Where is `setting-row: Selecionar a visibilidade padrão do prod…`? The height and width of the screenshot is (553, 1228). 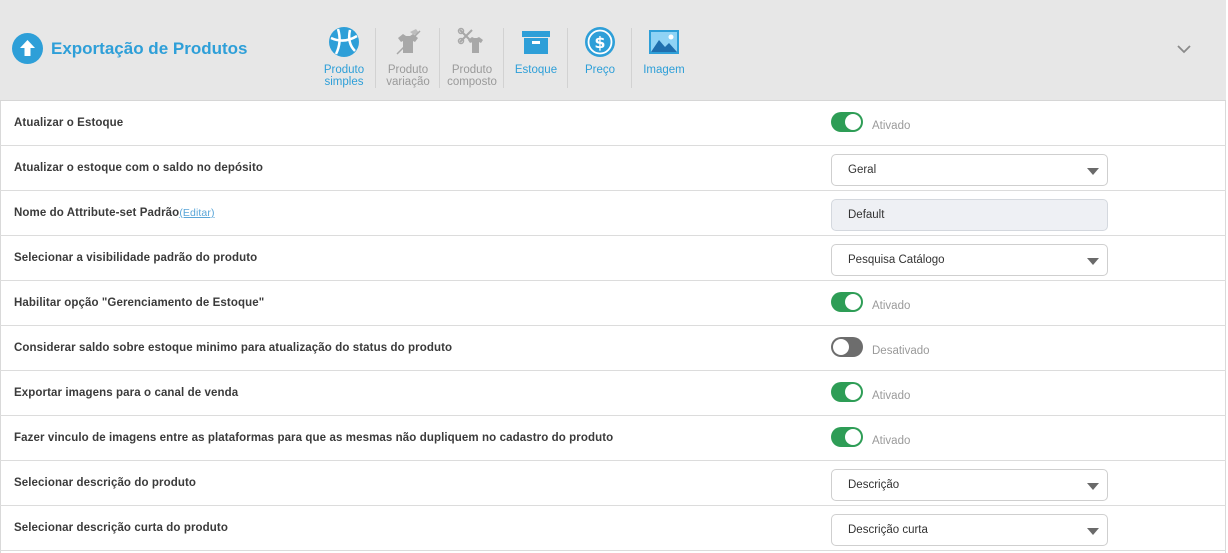 setting-row: Selecionar a visibilidade padrão do prod… is located at coordinates (613, 258).